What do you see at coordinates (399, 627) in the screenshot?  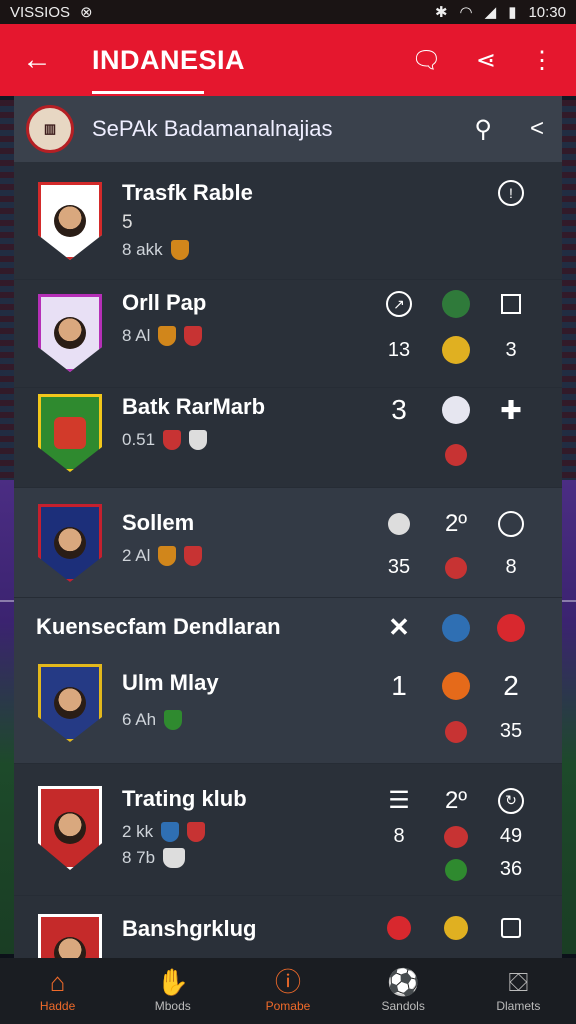 I see `close-icon: ✕` at bounding box center [399, 627].